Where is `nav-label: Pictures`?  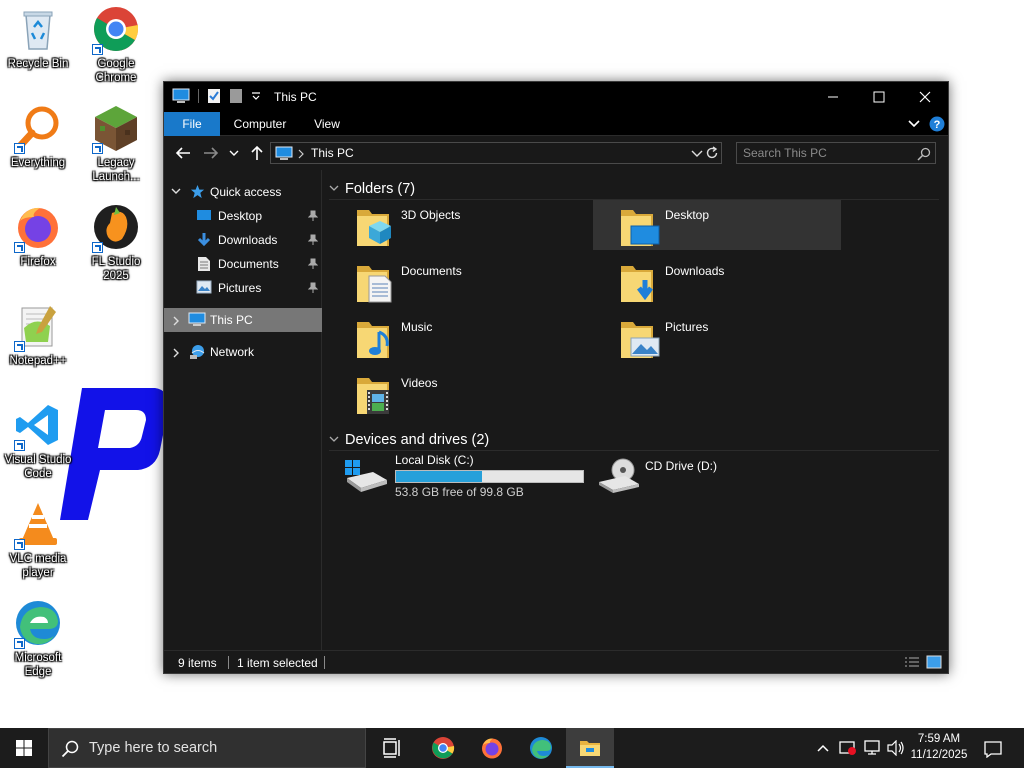 nav-label: Pictures is located at coordinates (240, 288).